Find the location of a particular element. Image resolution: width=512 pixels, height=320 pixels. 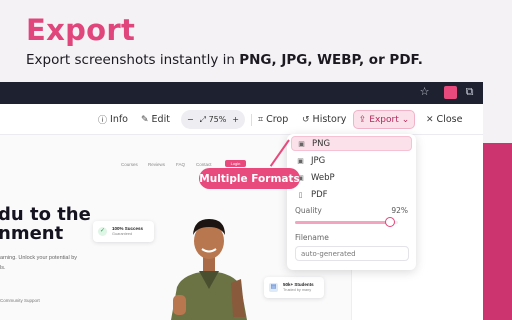

students-card: ▤ 50k+ Students Trusted by many is located at coordinates (294, 287).